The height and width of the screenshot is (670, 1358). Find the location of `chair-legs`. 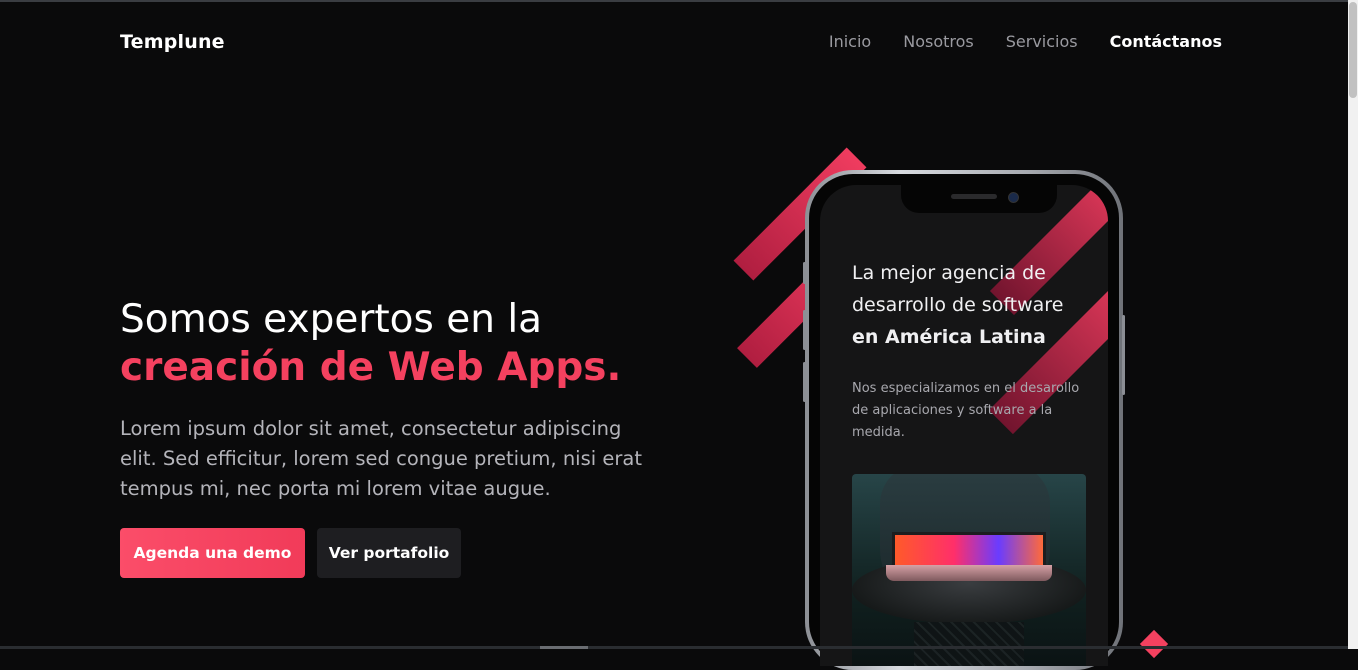

chair-legs is located at coordinates (969, 644).